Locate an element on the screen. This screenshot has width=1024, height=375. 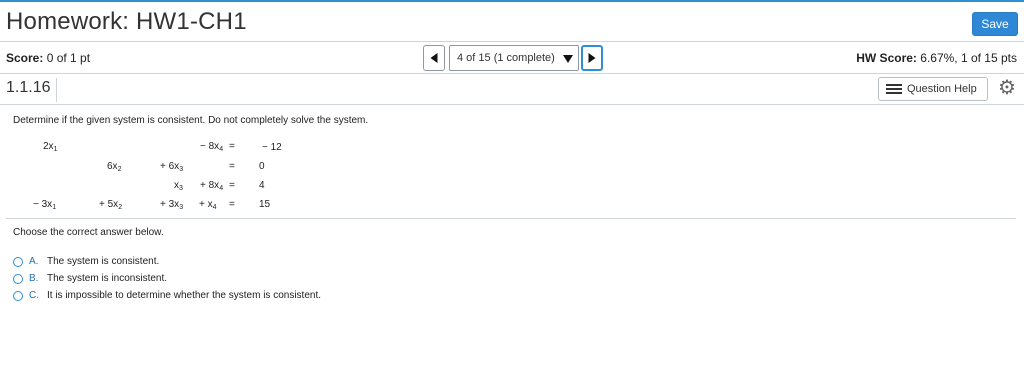
dropdown-caret-icon is located at coordinates (568, 59).